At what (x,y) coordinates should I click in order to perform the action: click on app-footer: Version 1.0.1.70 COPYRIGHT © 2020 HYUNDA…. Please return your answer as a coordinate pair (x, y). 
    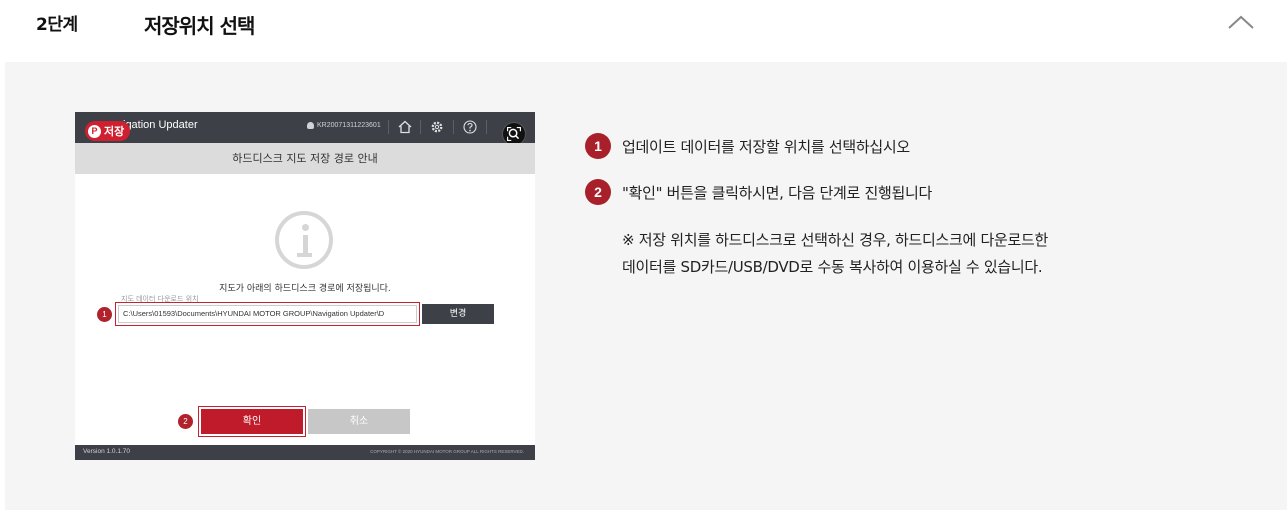
    Looking at the image, I should click on (305, 452).